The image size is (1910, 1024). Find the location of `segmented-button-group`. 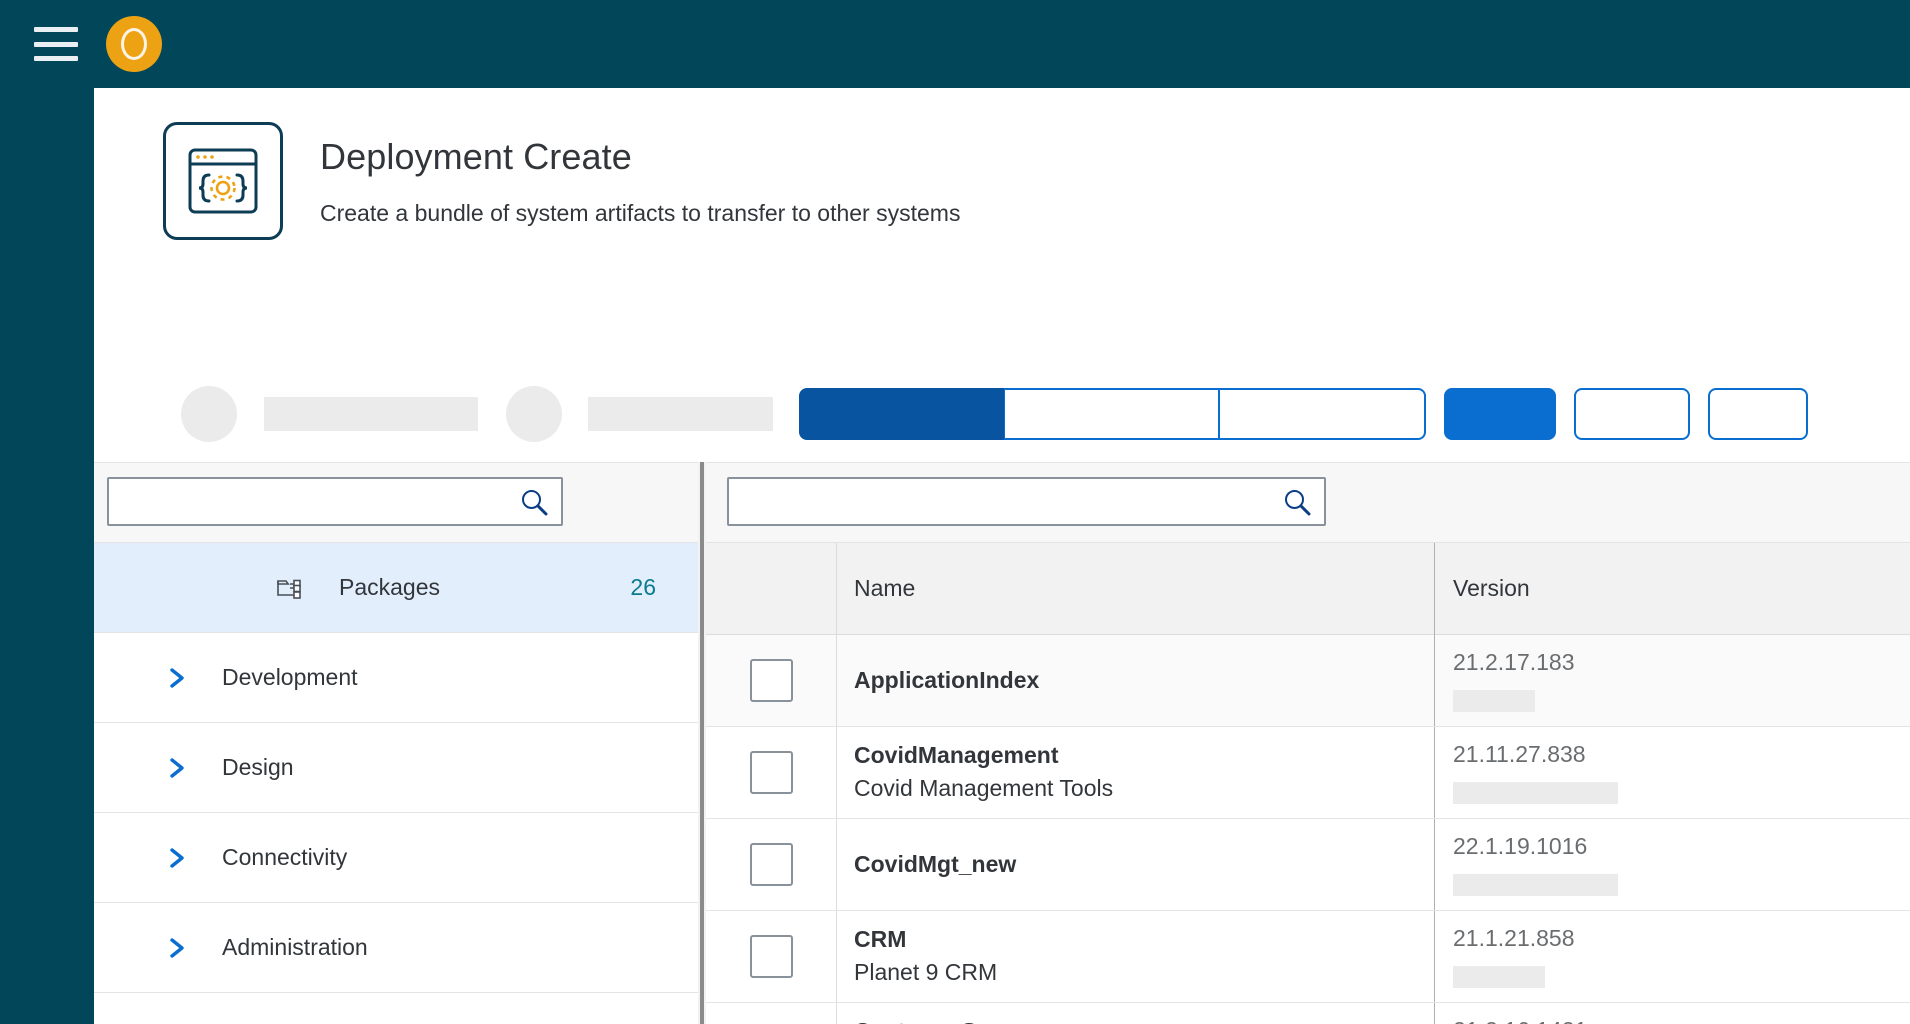

segmented-button-group is located at coordinates (1112, 414).